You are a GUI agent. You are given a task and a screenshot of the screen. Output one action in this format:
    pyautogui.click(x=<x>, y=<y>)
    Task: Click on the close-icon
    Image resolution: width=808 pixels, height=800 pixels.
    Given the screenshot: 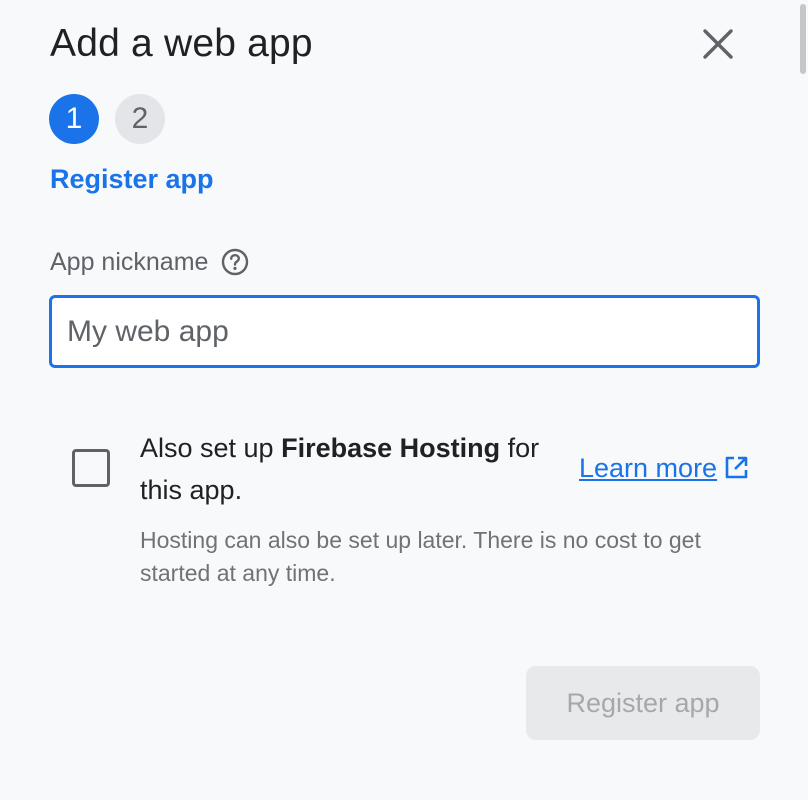 What is the action you would take?
    pyautogui.click(x=718, y=44)
    